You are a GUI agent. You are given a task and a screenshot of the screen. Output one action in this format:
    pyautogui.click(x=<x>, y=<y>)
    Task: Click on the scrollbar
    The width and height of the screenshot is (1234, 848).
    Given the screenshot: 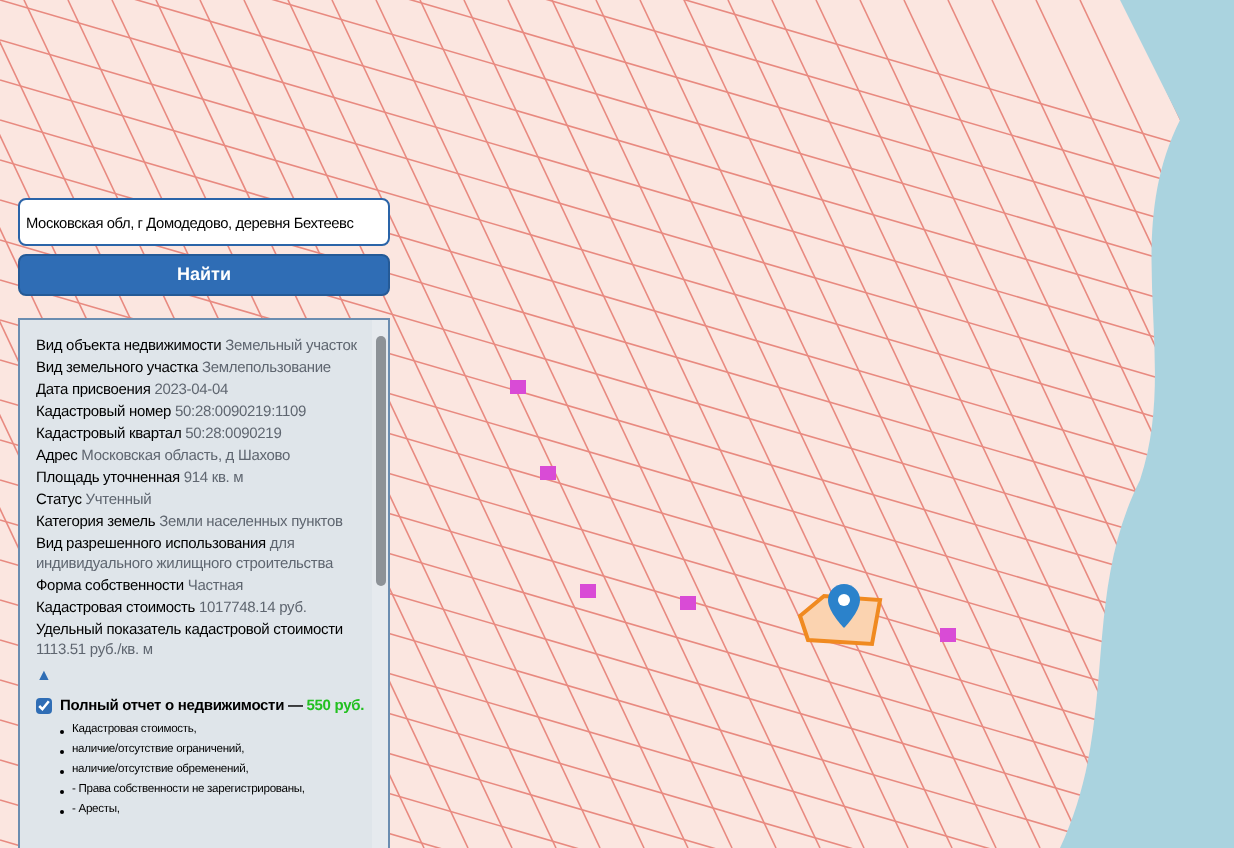 What is the action you would take?
    pyautogui.click(x=380, y=584)
    